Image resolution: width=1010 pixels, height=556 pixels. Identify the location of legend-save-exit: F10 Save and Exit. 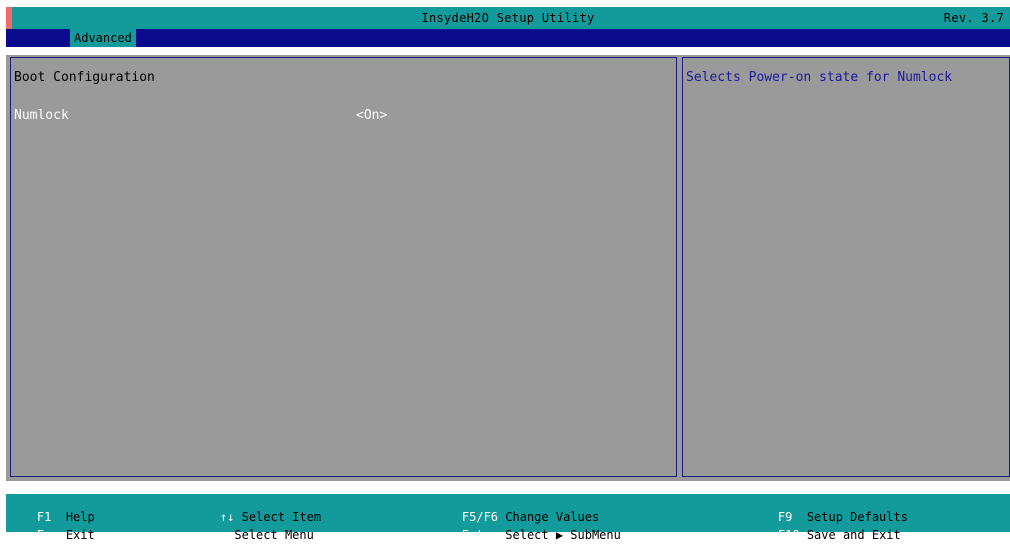
(825, 535).